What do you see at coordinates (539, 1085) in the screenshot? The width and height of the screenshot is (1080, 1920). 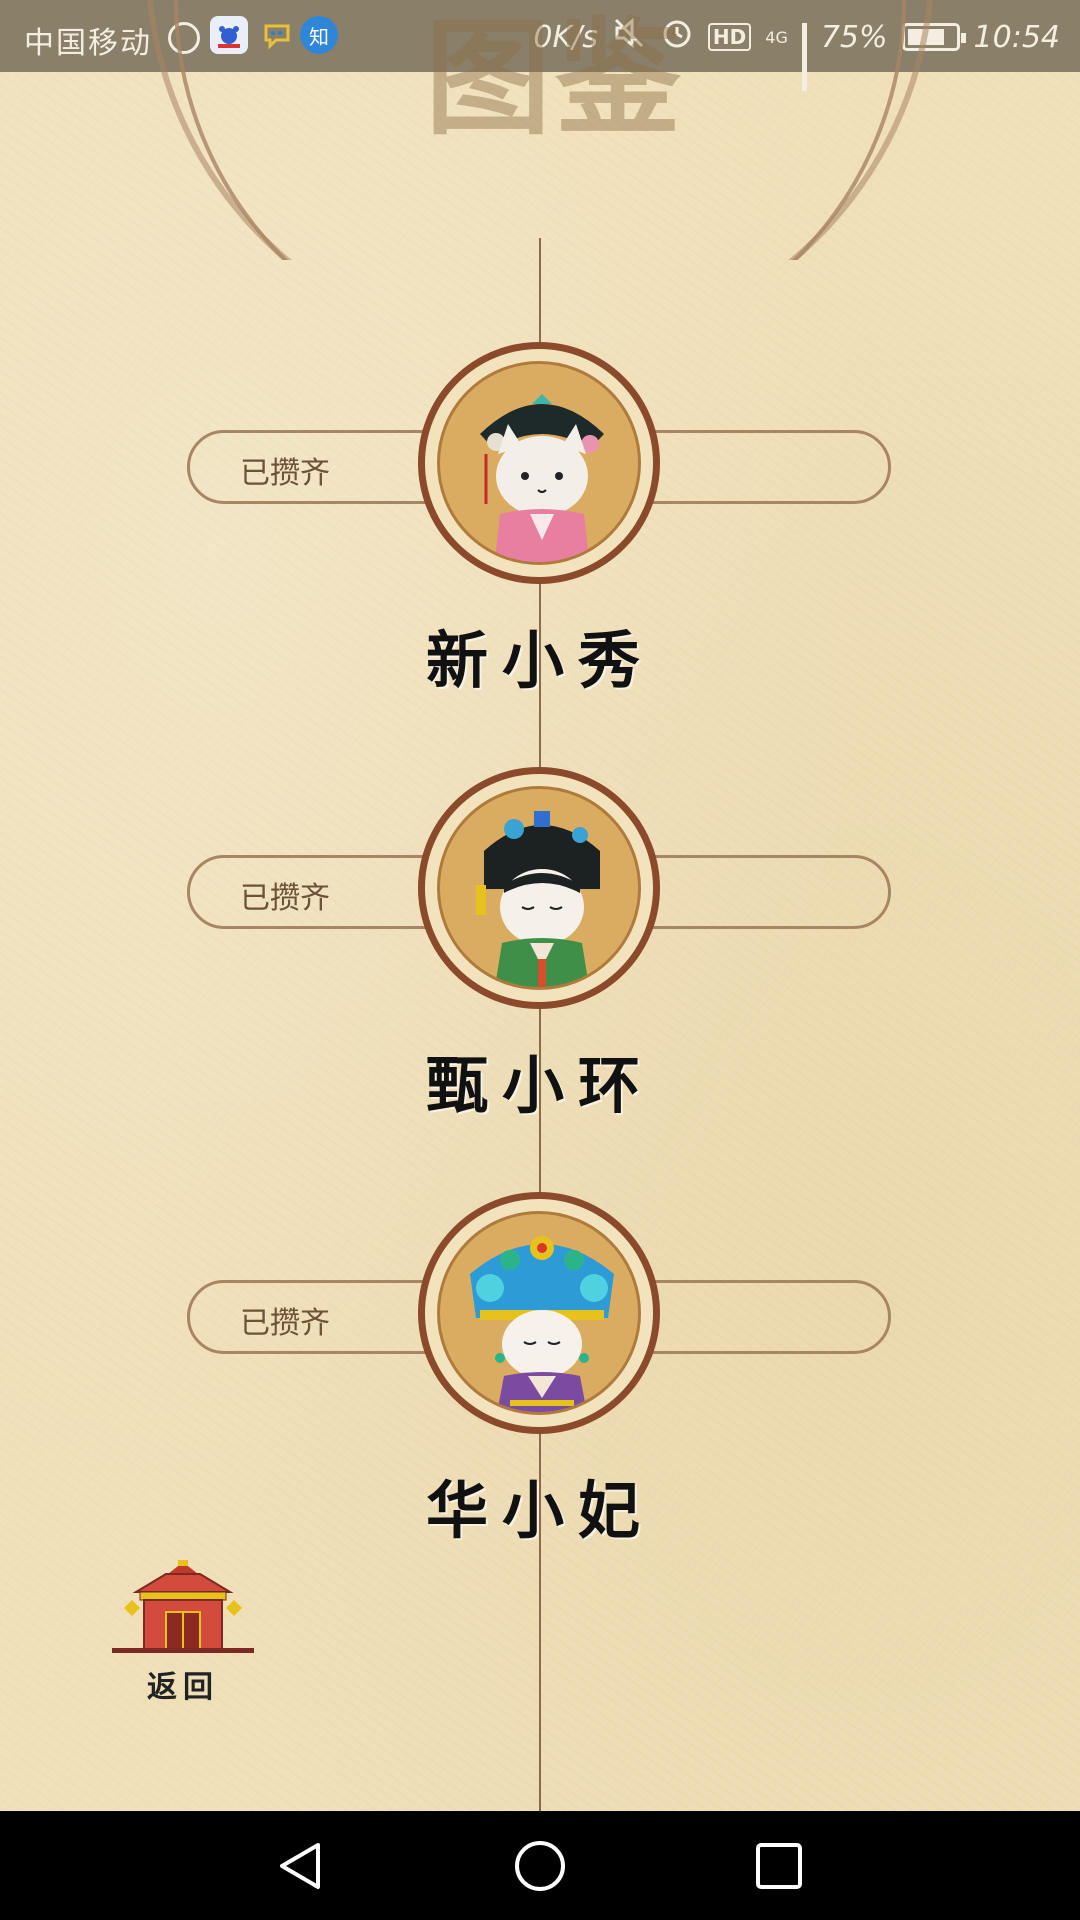 I see `character-name: 甄小环` at bounding box center [539, 1085].